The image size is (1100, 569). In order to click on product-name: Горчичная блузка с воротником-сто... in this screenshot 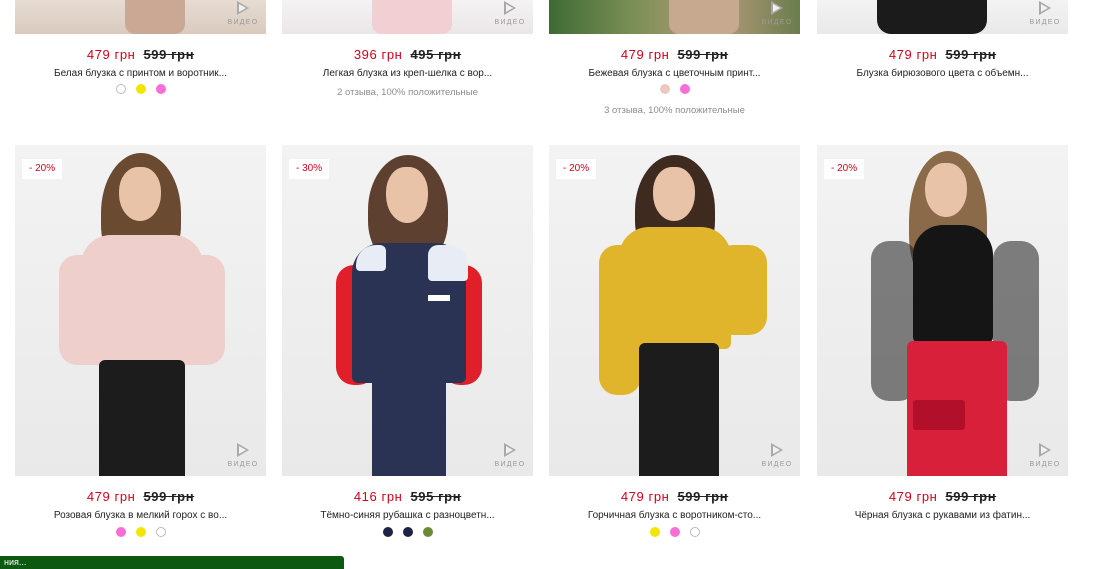, I will do `click(674, 515)`.